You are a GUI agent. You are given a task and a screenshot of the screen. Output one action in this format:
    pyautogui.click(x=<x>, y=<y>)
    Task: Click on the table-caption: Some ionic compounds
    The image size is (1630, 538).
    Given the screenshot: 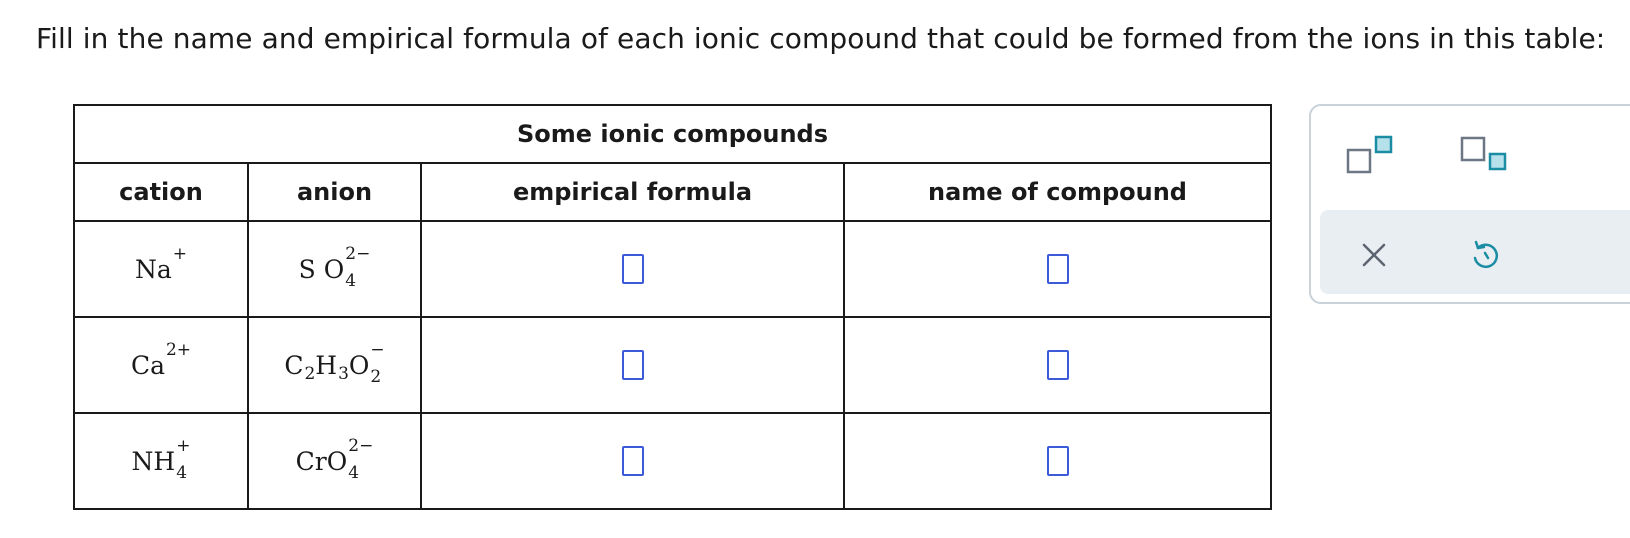 What is the action you would take?
    pyautogui.click(x=672, y=134)
    